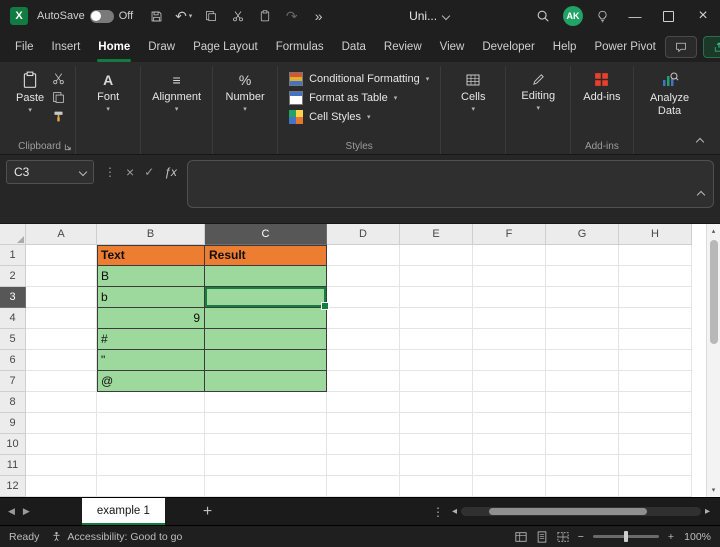  I want to click on cell-C3, so click(267, 298).